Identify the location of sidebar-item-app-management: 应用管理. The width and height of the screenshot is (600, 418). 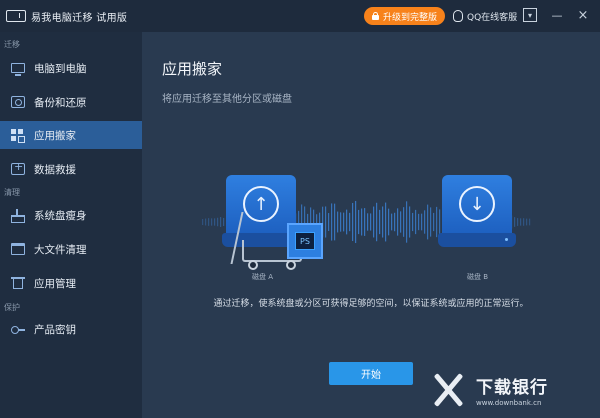
(71, 283).